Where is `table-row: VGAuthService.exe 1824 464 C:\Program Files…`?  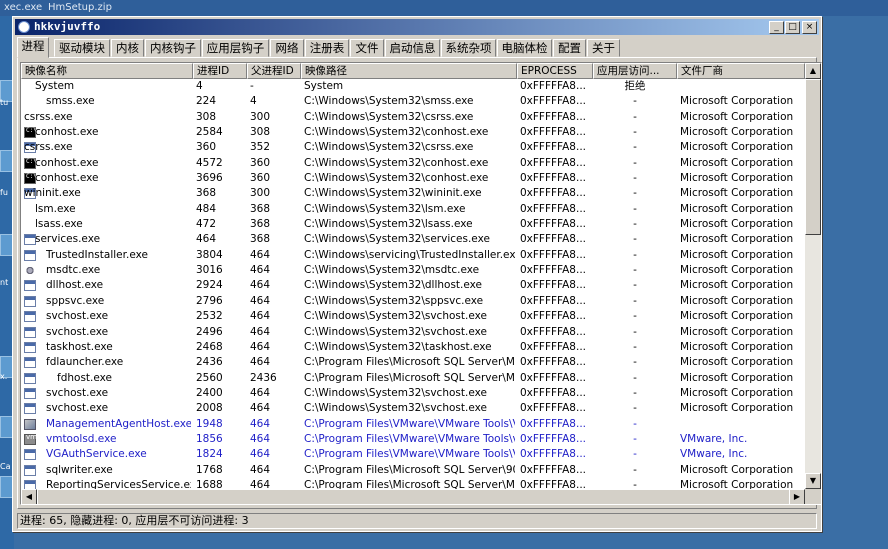 table-row: VGAuthService.exe 1824 464 C:\Program Files… is located at coordinates (413, 454).